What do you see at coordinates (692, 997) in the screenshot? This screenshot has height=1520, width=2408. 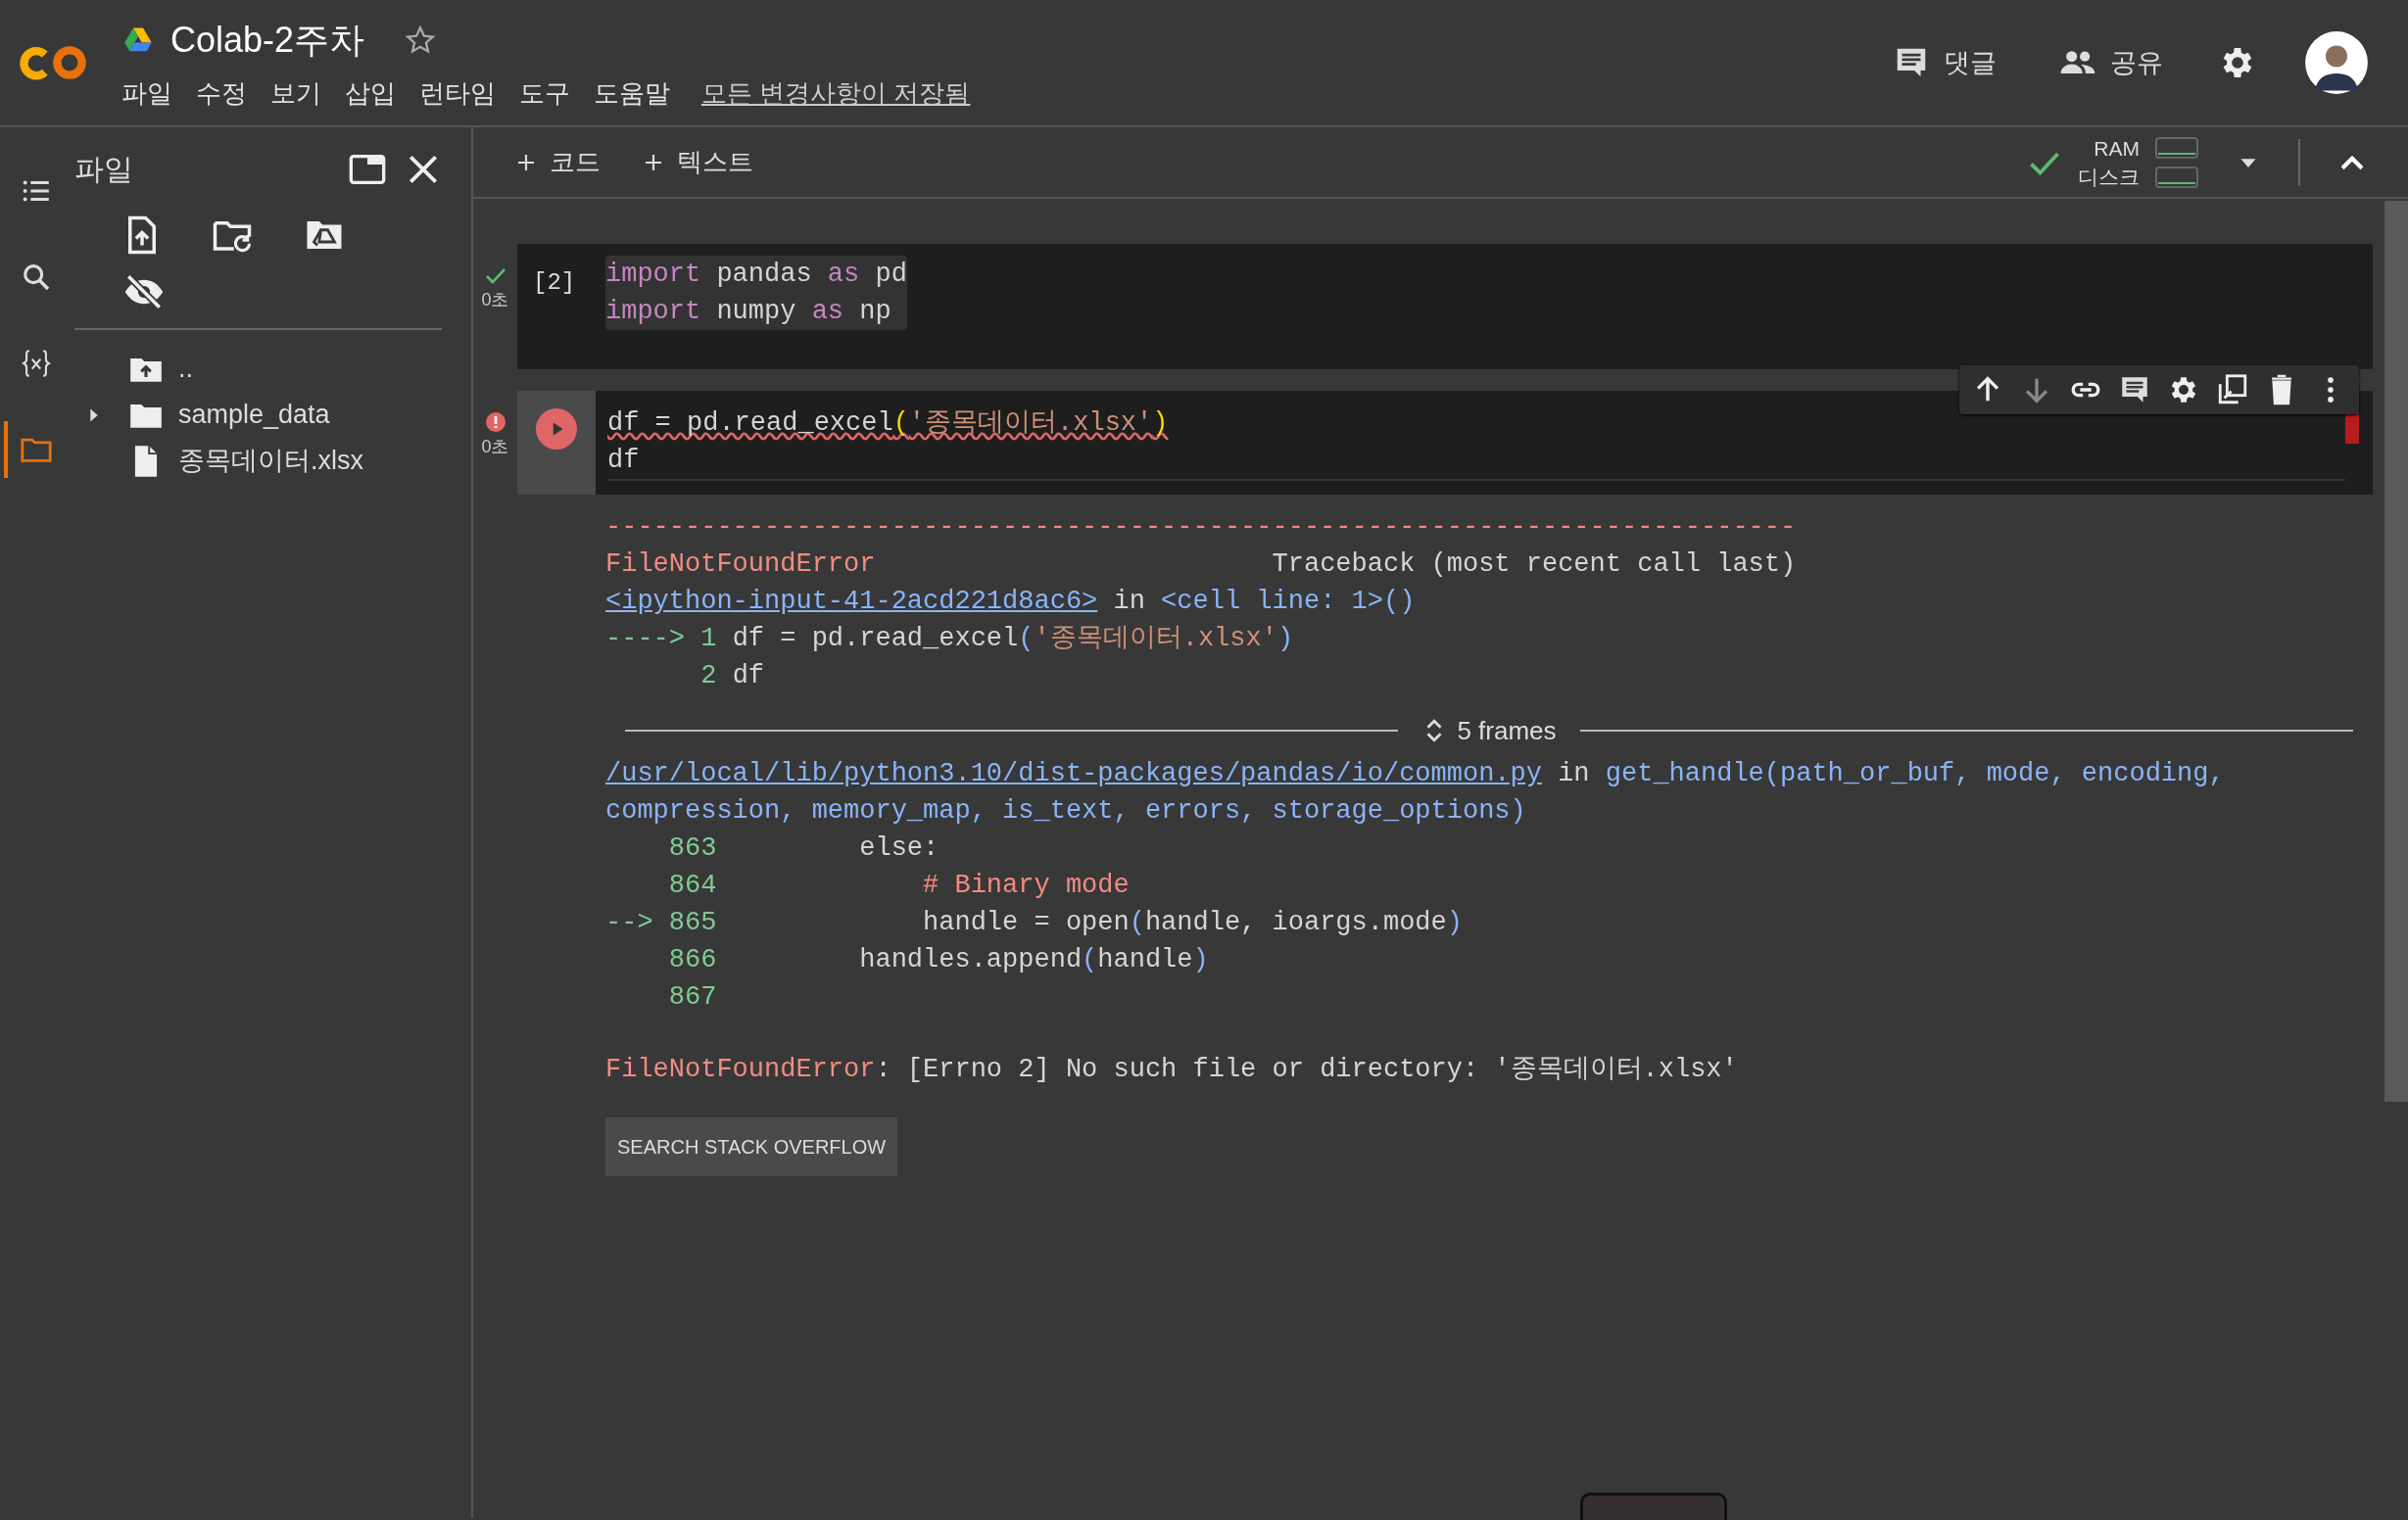 I see `line-number: 867` at bounding box center [692, 997].